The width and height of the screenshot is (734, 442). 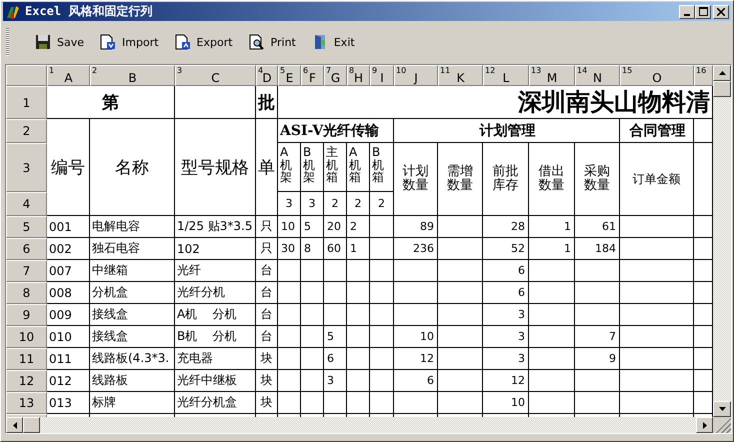 I want to click on down-arrow-icon, so click(x=722, y=409).